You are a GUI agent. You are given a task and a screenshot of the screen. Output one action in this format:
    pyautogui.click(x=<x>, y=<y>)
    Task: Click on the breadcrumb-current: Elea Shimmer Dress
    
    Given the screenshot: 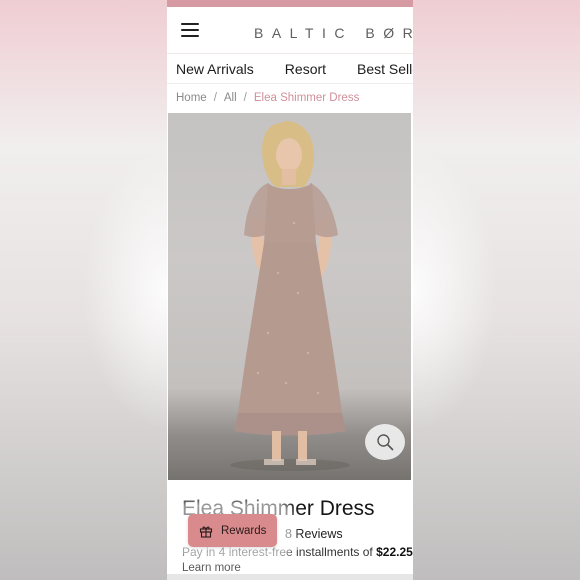 What is the action you would take?
    pyautogui.click(x=306, y=98)
    